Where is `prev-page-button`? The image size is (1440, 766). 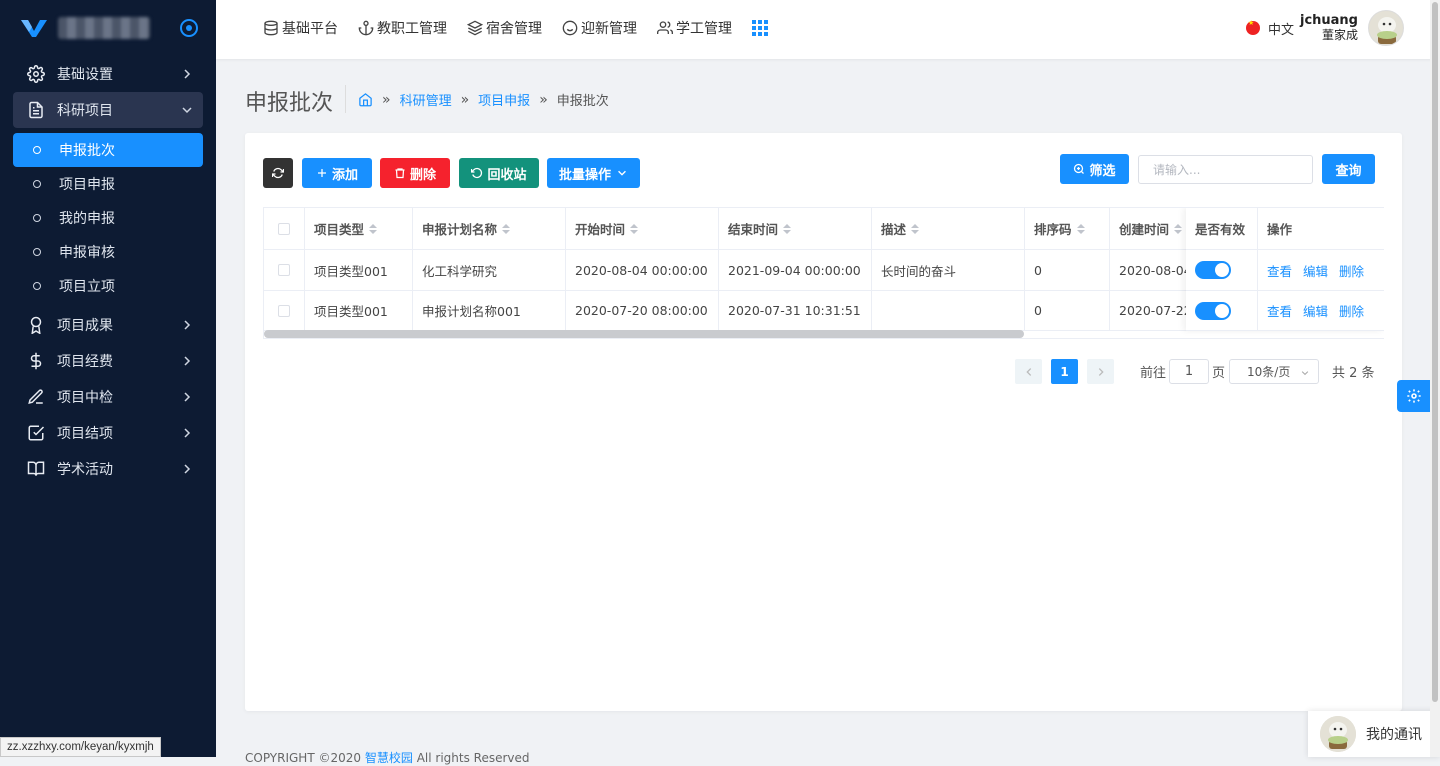
prev-page-button is located at coordinates (1028, 371).